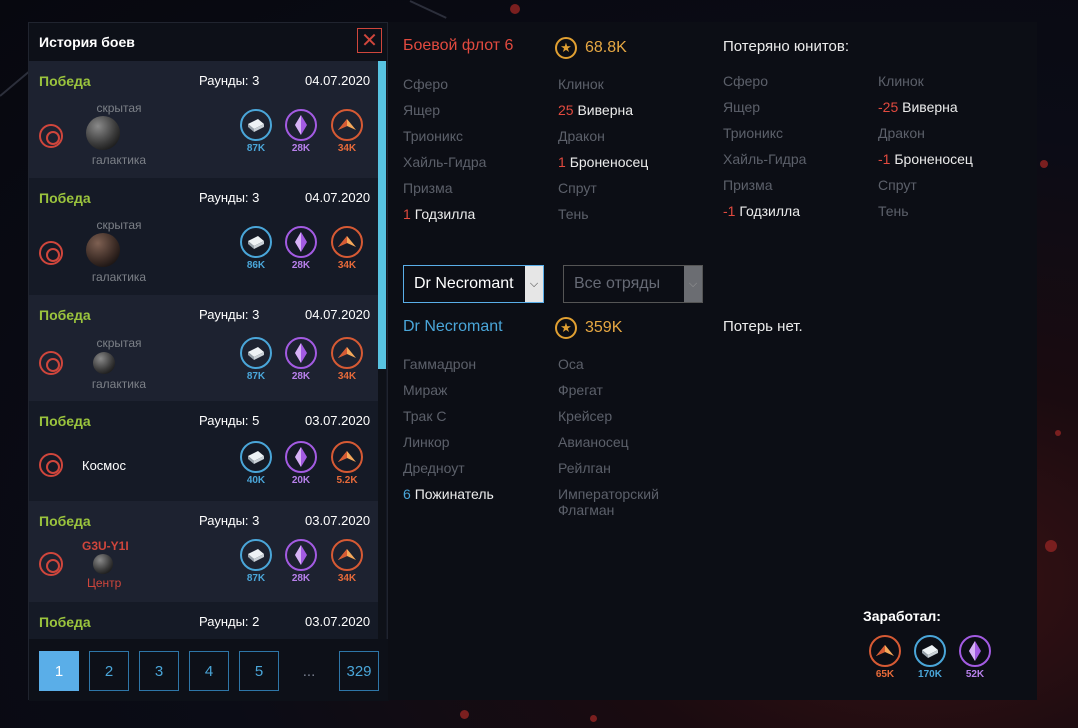 The height and width of the screenshot is (728, 1078). I want to click on close-icon: ✕, so click(369, 40).